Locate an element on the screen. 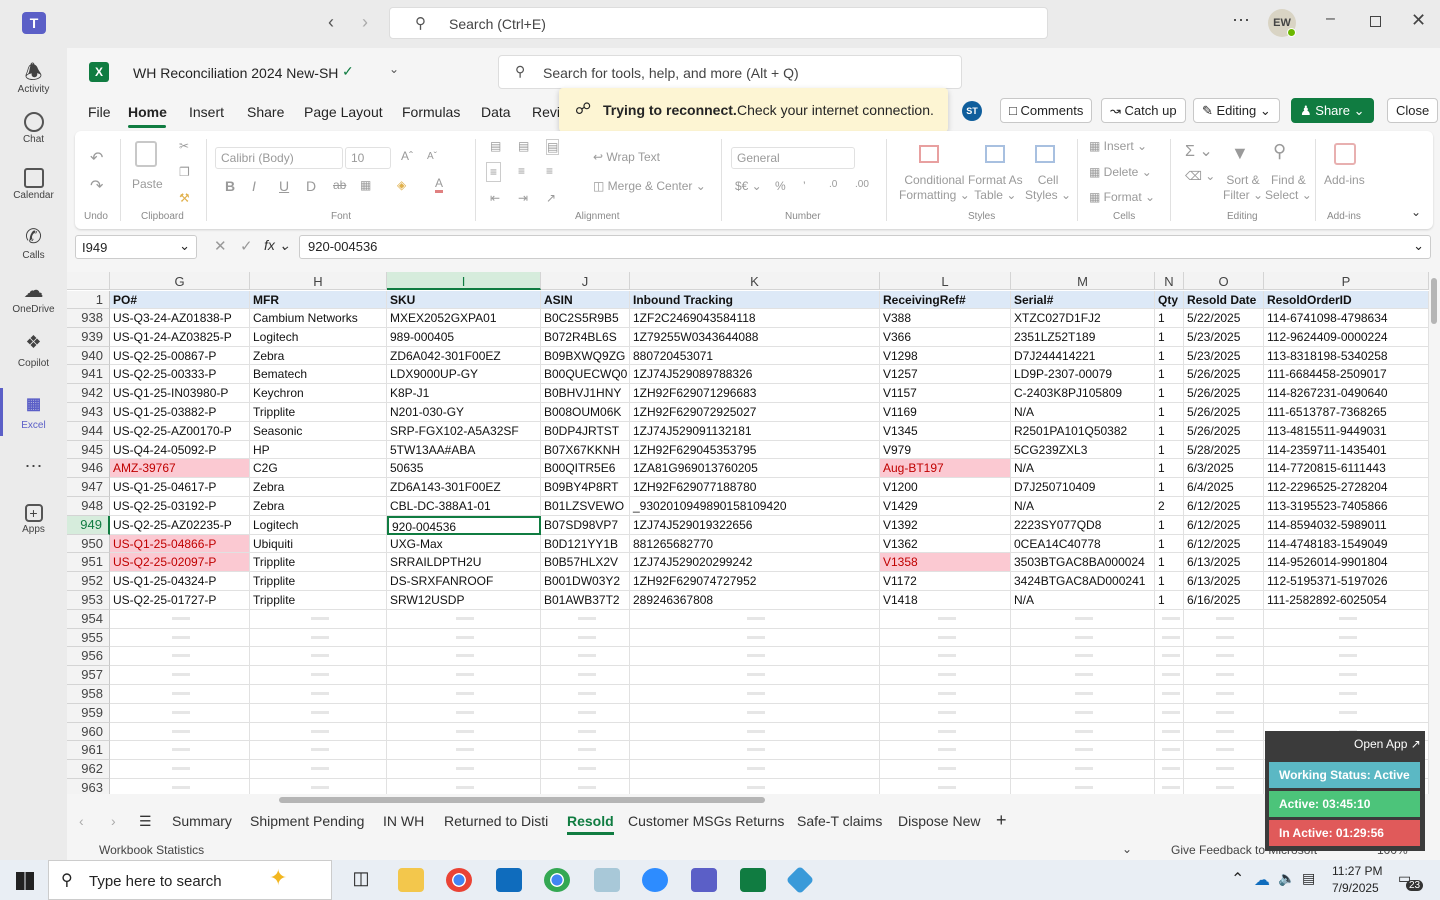  table-cell: 1ZH92F629072925027 is located at coordinates (755, 412).